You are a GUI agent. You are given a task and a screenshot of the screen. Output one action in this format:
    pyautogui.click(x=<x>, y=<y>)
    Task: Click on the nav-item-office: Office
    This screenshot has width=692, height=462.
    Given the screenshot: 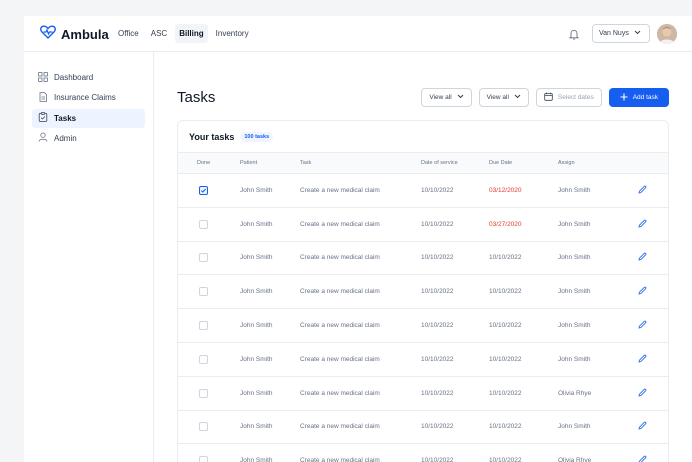 What is the action you would take?
    pyautogui.click(x=128, y=33)
    